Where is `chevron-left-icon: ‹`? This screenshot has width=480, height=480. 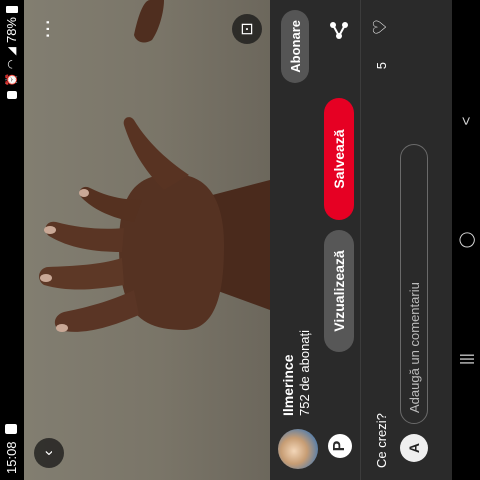 chevron-left-icon: ‹ is located at coordinates (48, 453).